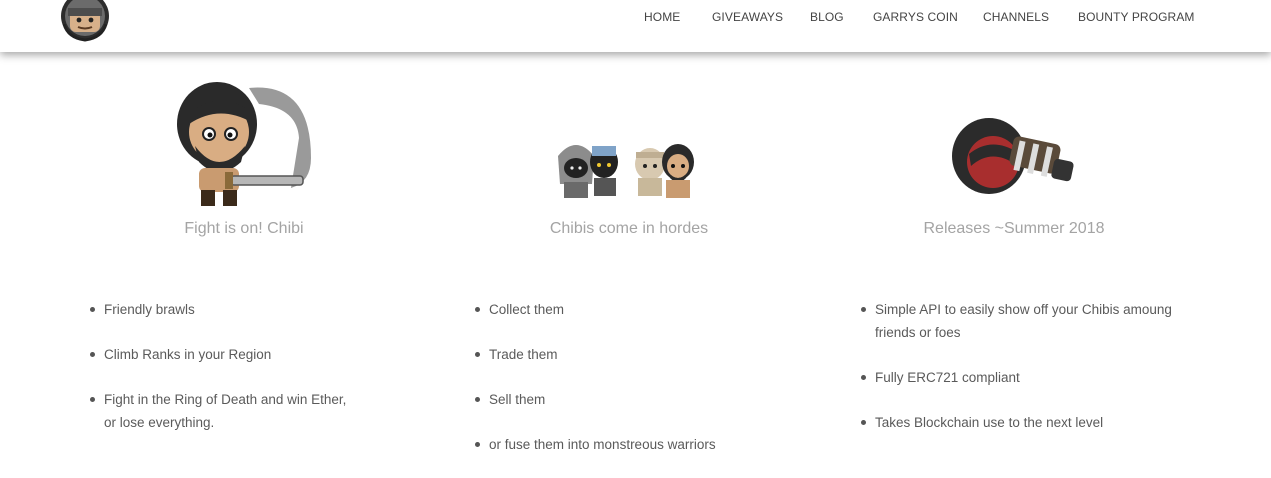  I want to click on list-item: Climb Ranks in your Region, so click(225, 354).